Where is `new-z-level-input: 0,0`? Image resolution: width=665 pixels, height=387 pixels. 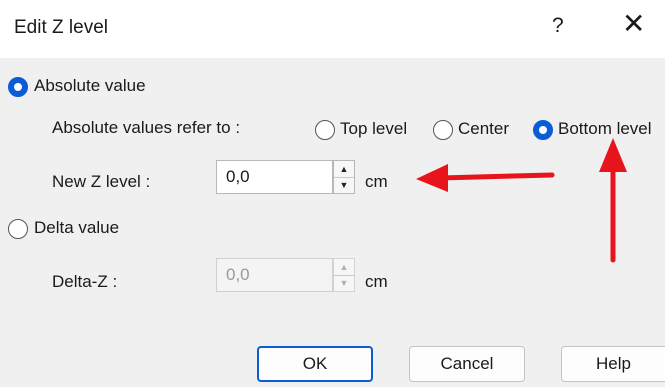 new-z-level-input: 0,0 is located at coordinates (274, 177).